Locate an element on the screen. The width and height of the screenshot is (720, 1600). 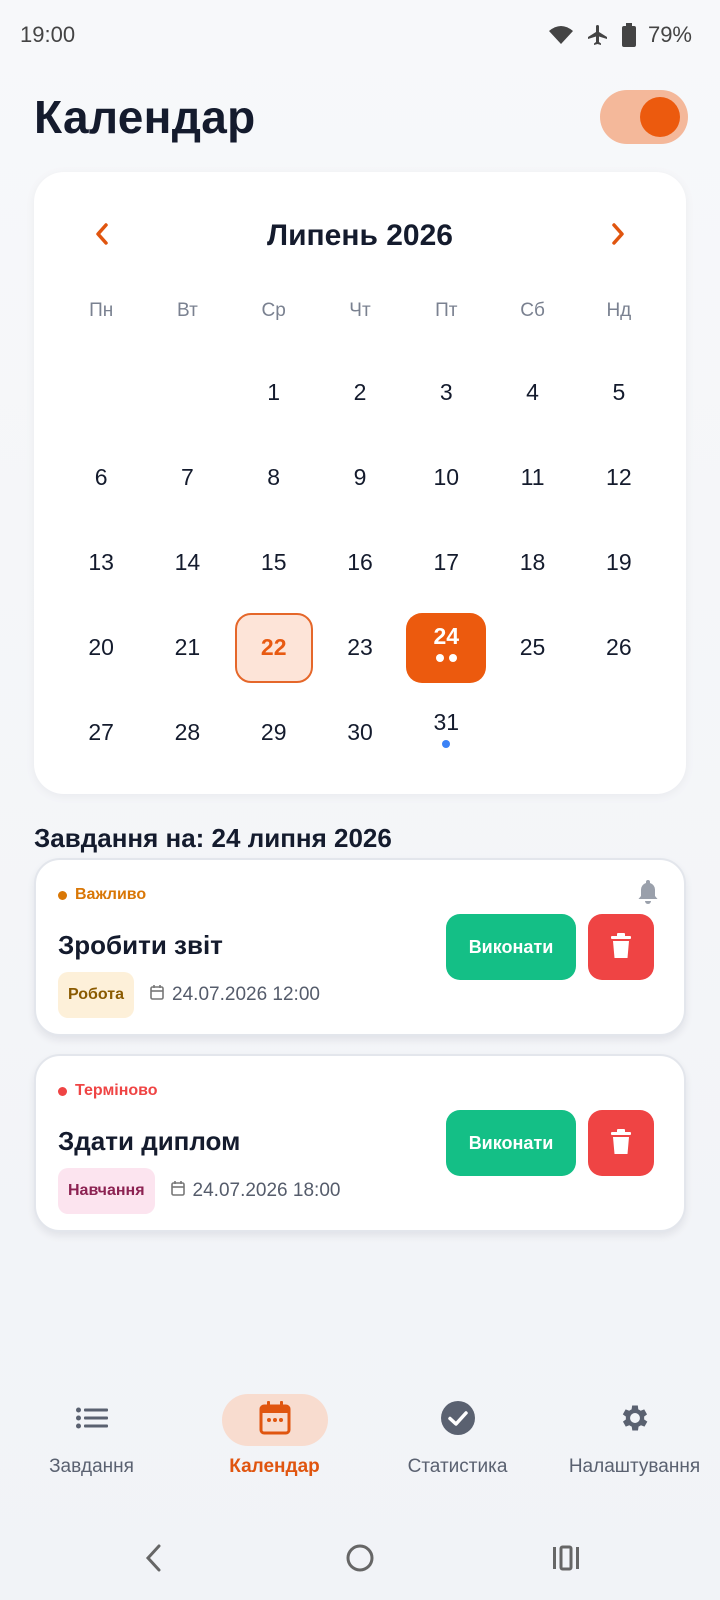
calendar-header: Липень 2026 is located at coordinates (360, 236).